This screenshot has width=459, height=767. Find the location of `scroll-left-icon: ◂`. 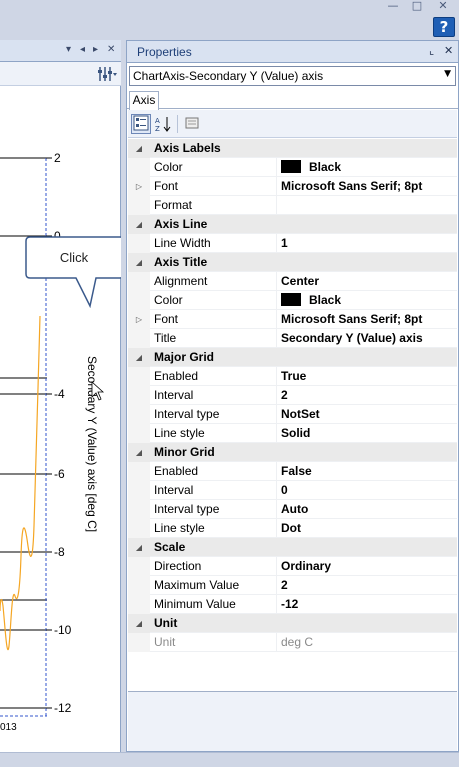

scroll-left-icon: ◂ is located at coordinates (82, 49).